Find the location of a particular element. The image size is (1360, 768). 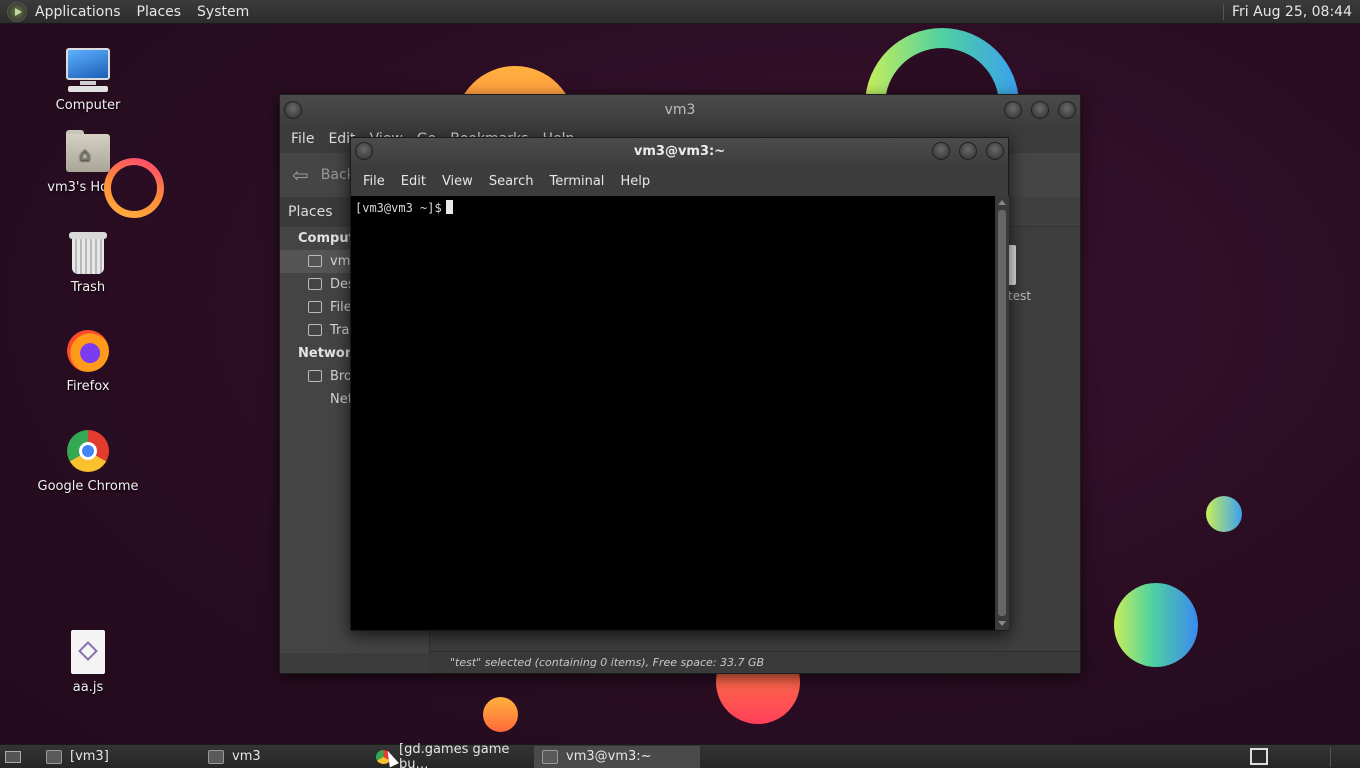

menu-system: System is located at coordinates (223, 12).